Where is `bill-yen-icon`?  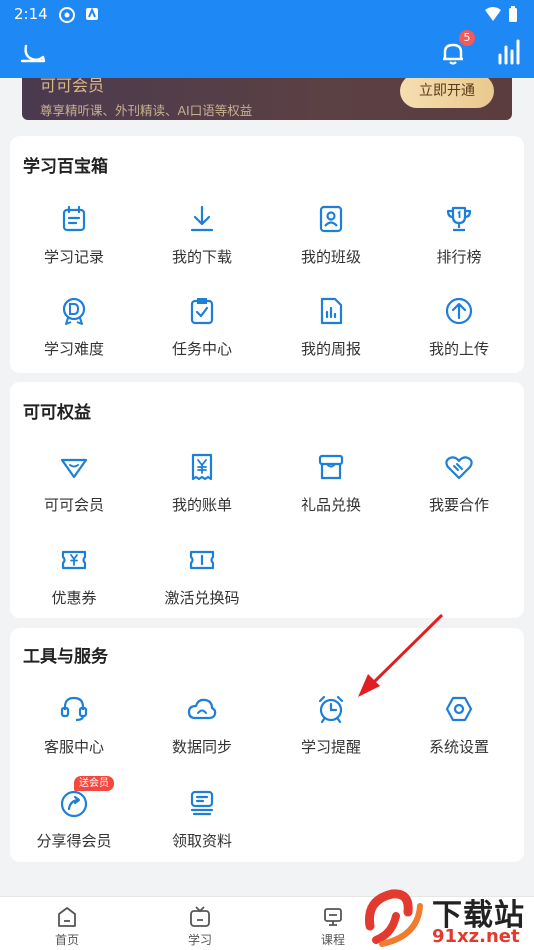
bill-yen-icon is located at coordinates (202, 467).